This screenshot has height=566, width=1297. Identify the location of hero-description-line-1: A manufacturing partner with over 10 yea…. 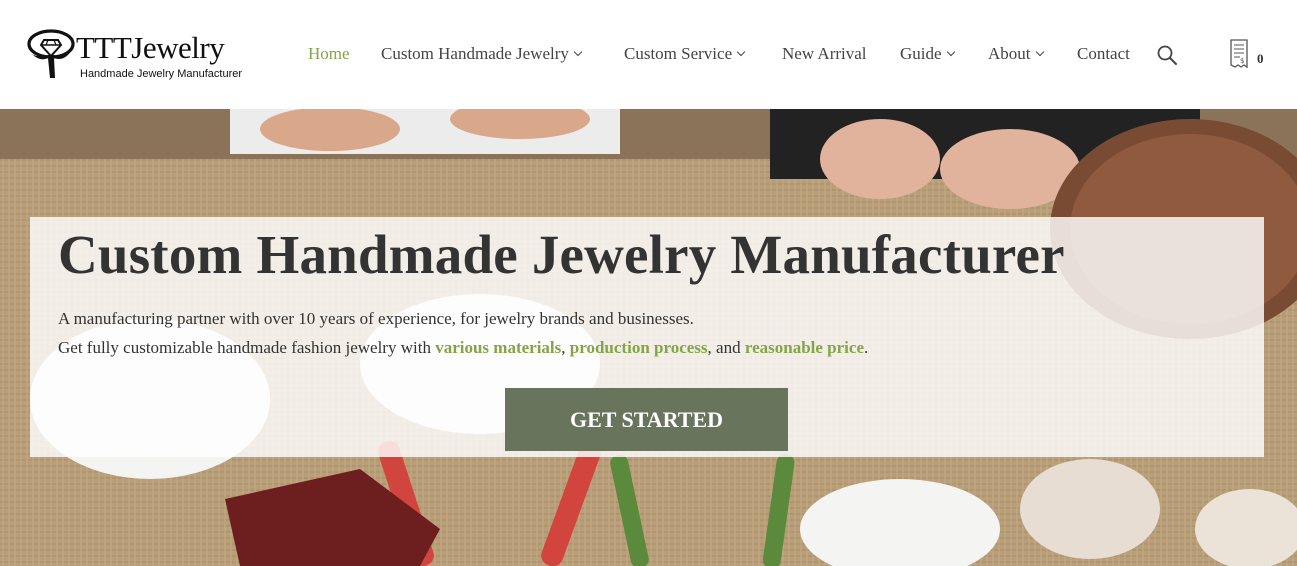
(376, 318).